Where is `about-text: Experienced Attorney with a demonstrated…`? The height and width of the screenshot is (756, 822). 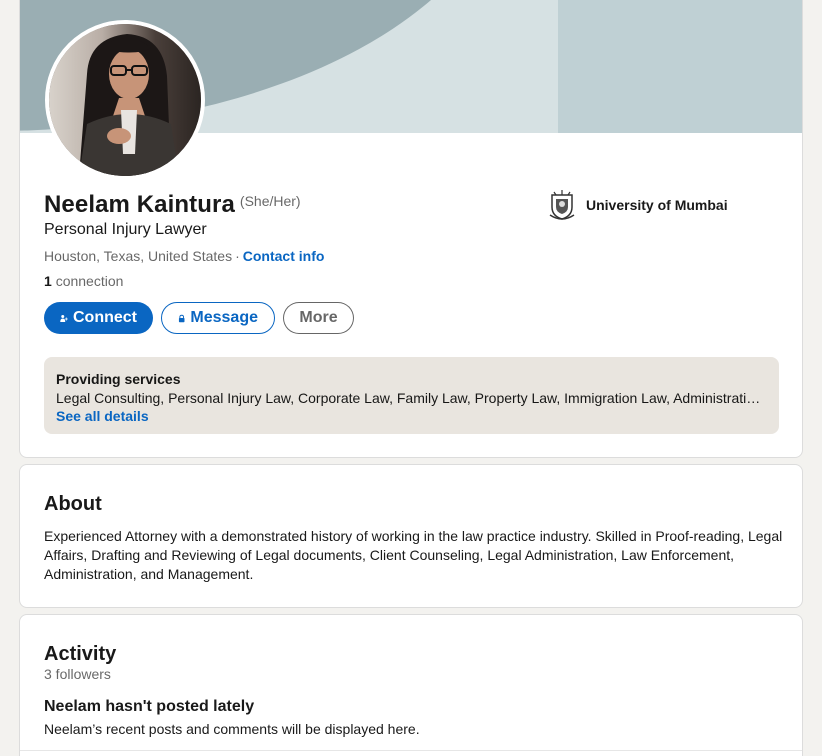
about-text: Experienced Attorney with a demonstrated… is located at coordinates (413, 555).